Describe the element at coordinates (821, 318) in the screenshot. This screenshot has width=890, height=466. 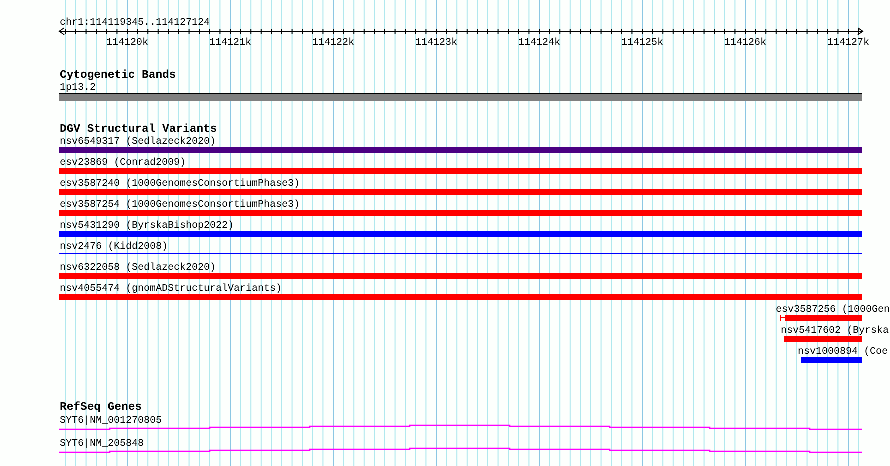
I see `variant-bar` at that location.